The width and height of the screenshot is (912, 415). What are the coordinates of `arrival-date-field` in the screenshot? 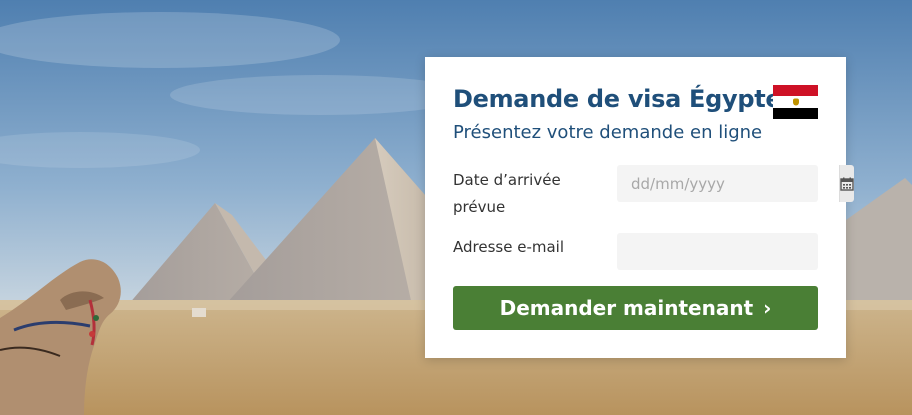 It's located at (735, 183).